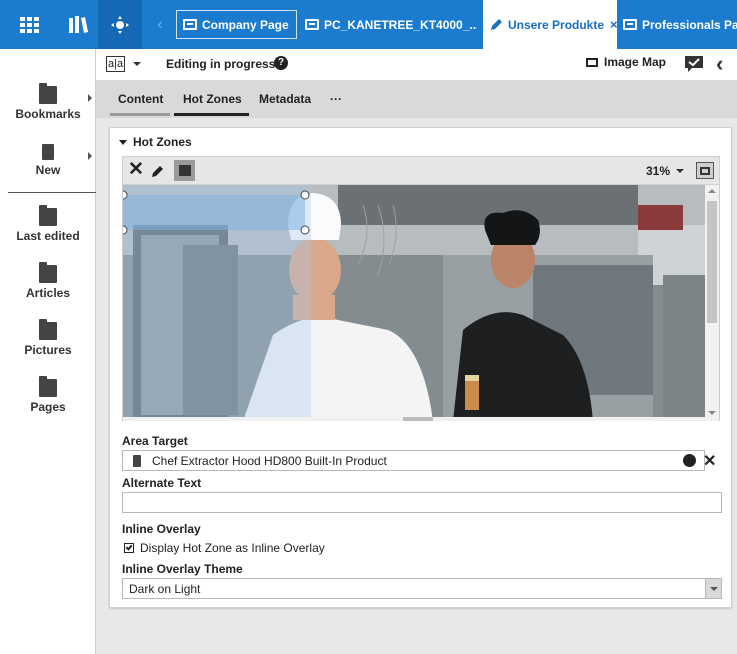 This screenshot has height=654, width=737. I want to click on zone-icon, so click(184, 170).